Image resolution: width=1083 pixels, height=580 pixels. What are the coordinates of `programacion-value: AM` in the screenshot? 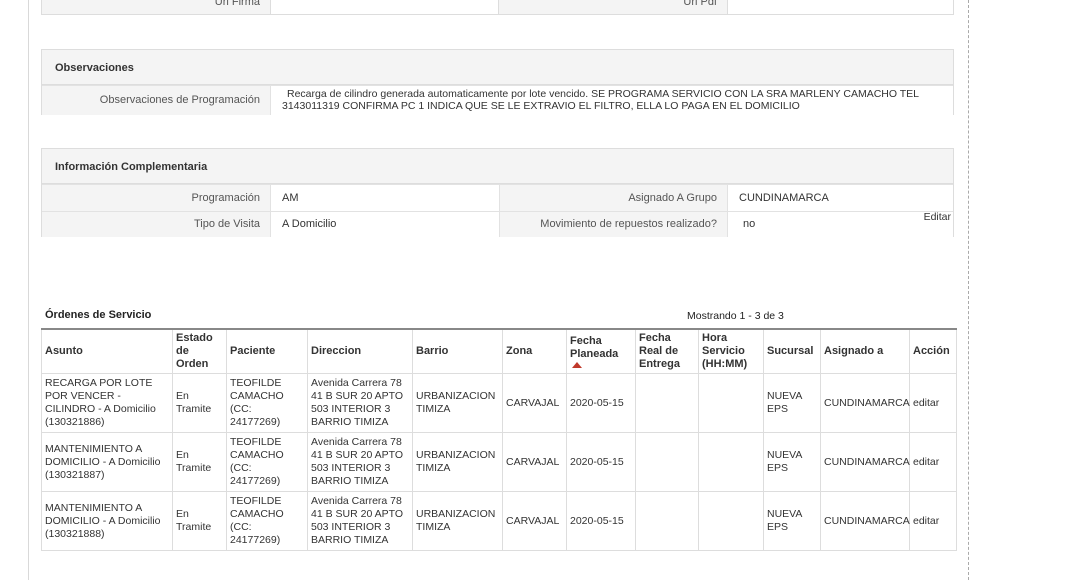 It's located at (384, 198).